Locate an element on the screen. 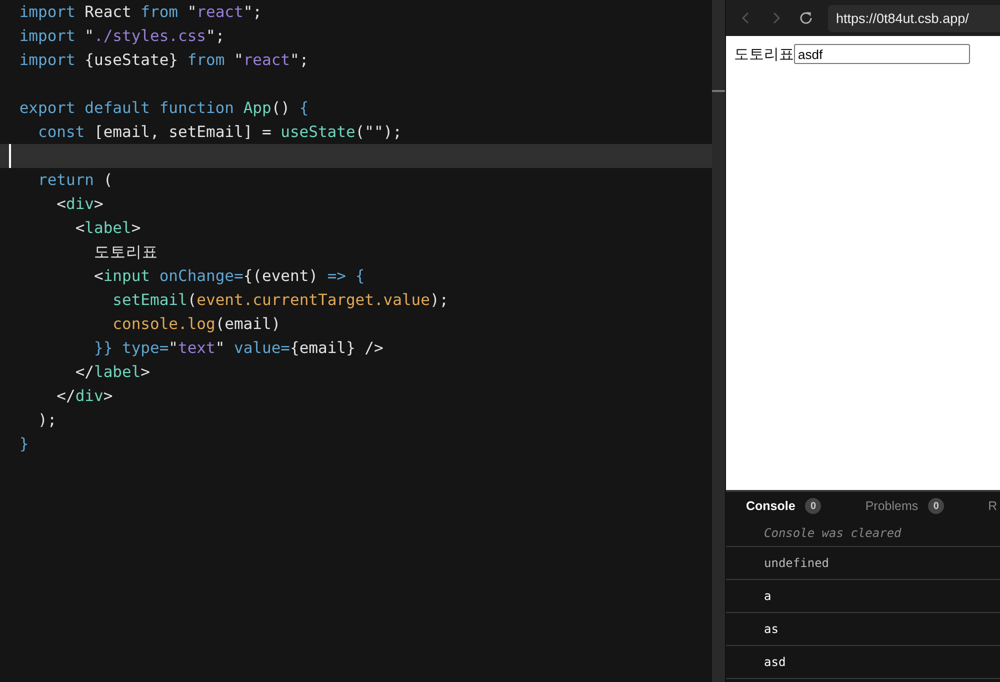 Image resolution: width=1000 pixels, height=682 pixels. code-token: {useState} is located at coordinates (131, 60).